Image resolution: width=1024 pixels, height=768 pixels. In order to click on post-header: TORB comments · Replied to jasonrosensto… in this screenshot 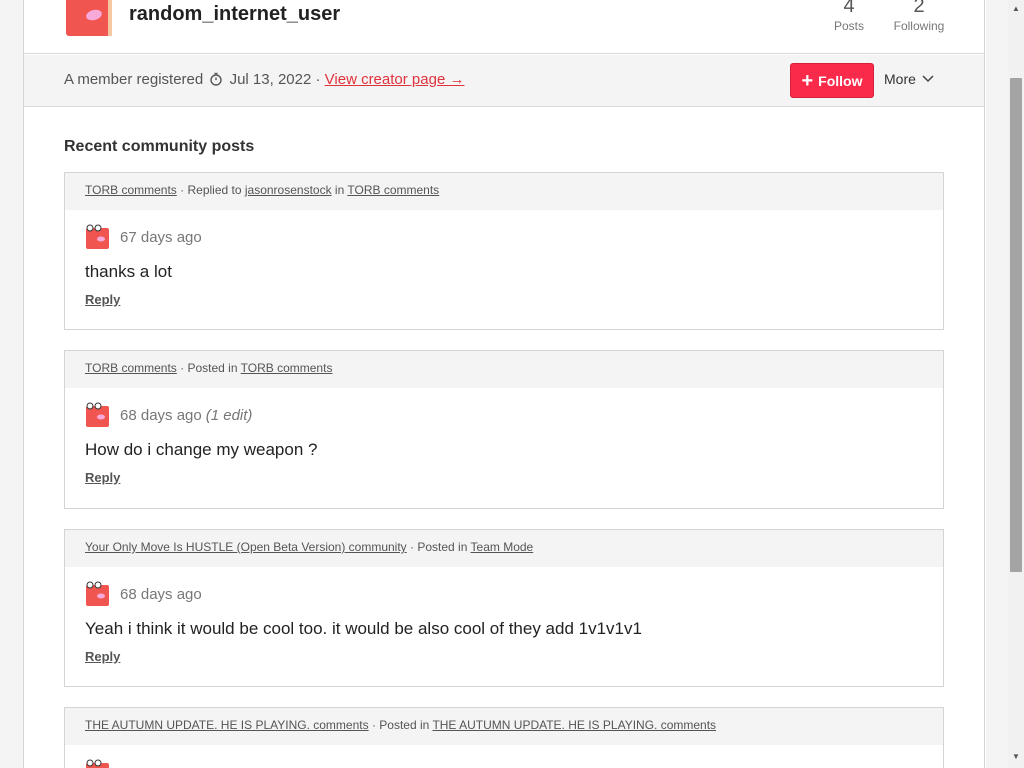, I will do `click(504, 191)`.